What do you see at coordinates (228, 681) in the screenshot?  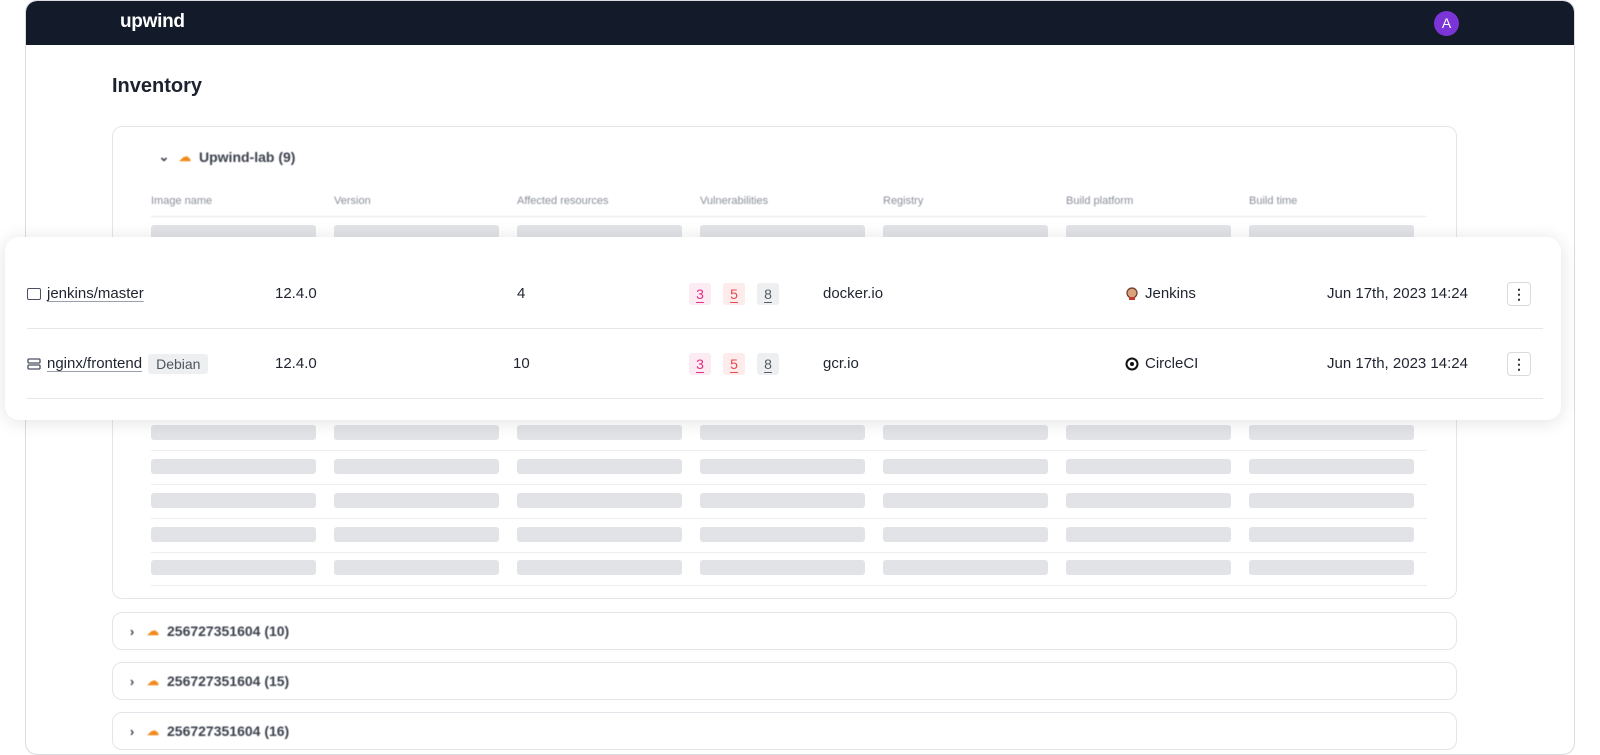 I see `group-label: 256727351604 (15)` at bounding box center [228, 681].